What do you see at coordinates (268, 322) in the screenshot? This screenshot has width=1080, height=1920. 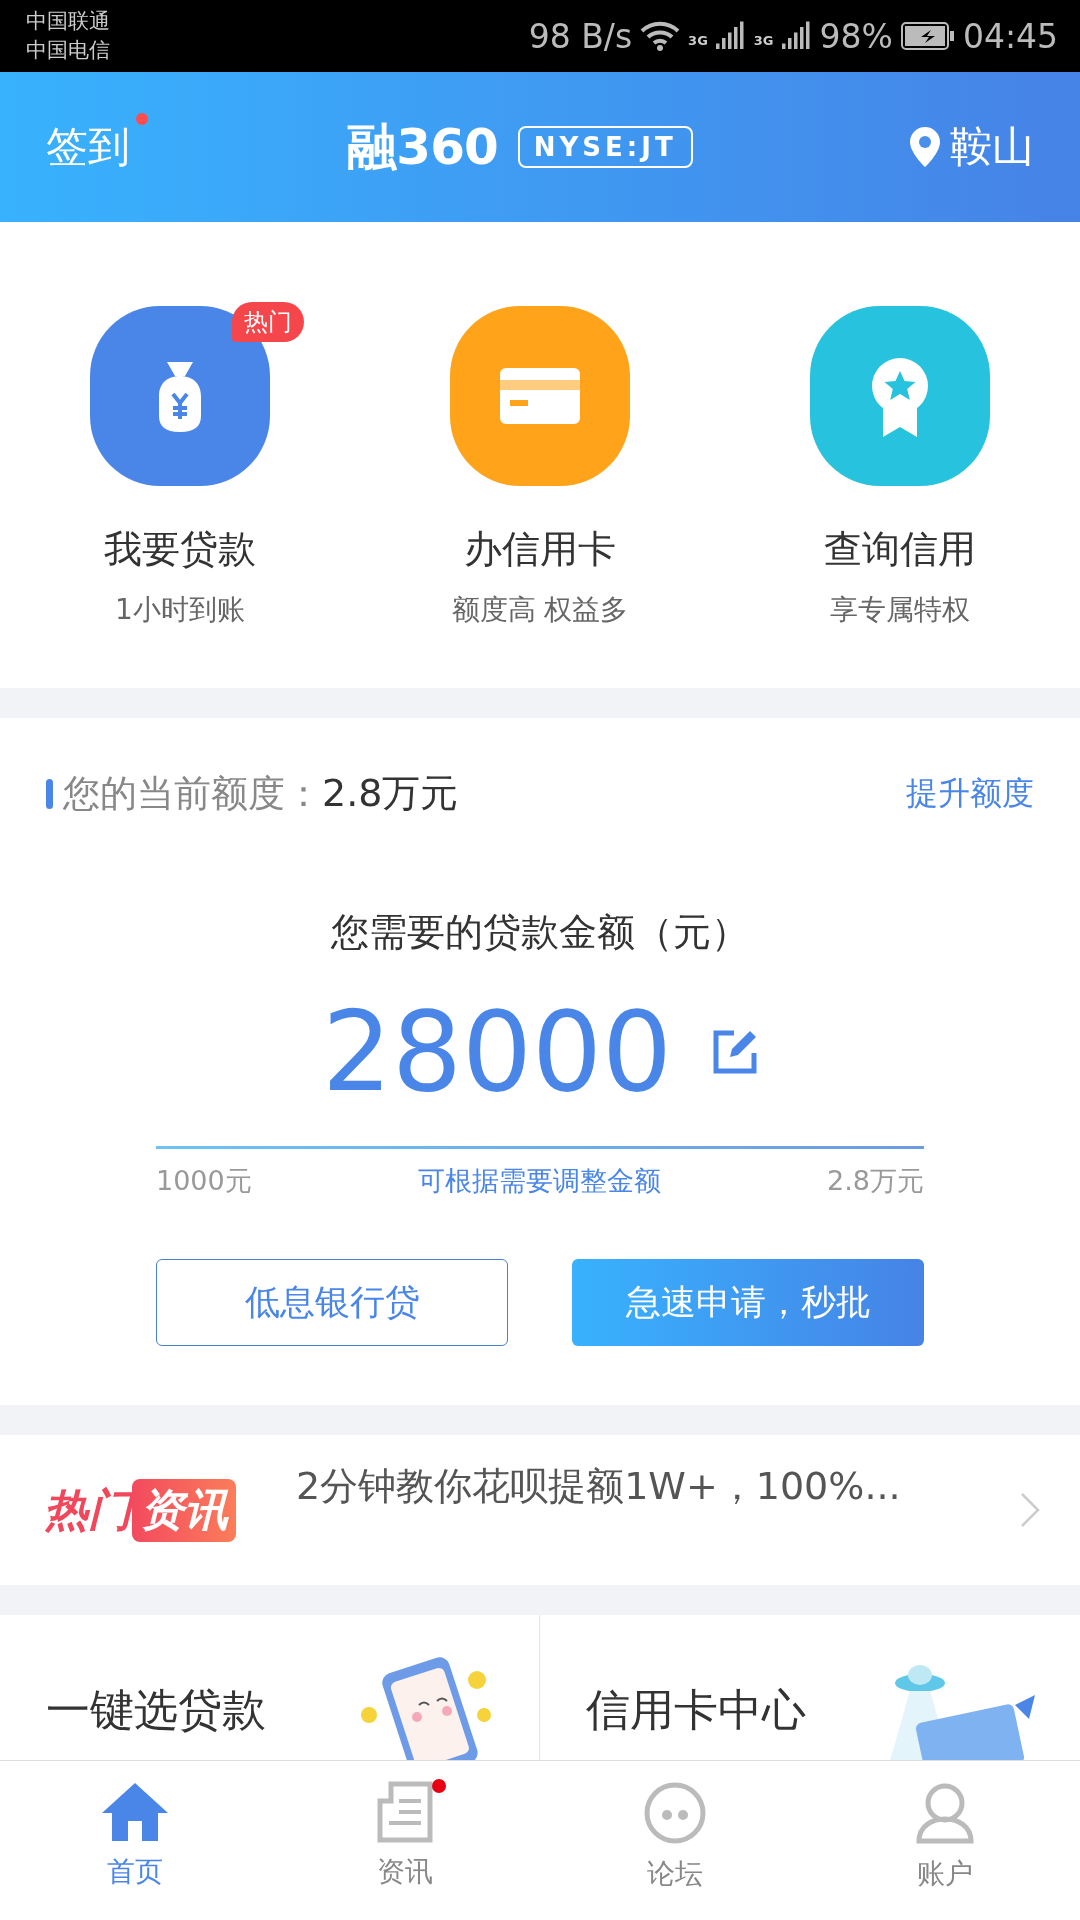 I see `hot-badge: 热门` at bounding box center [268, 322].